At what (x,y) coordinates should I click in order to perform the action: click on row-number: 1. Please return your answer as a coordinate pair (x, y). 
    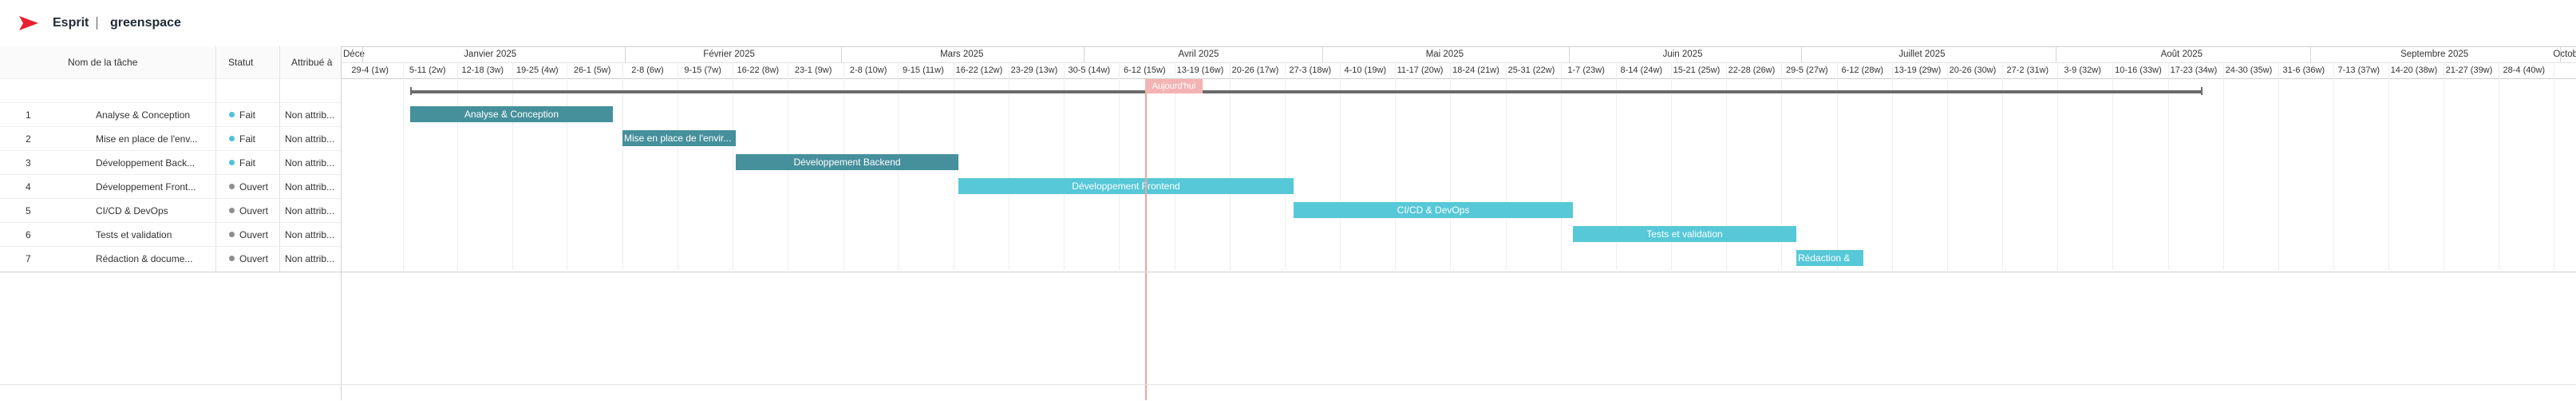
    Looking at the image, I should click on (28, 115).